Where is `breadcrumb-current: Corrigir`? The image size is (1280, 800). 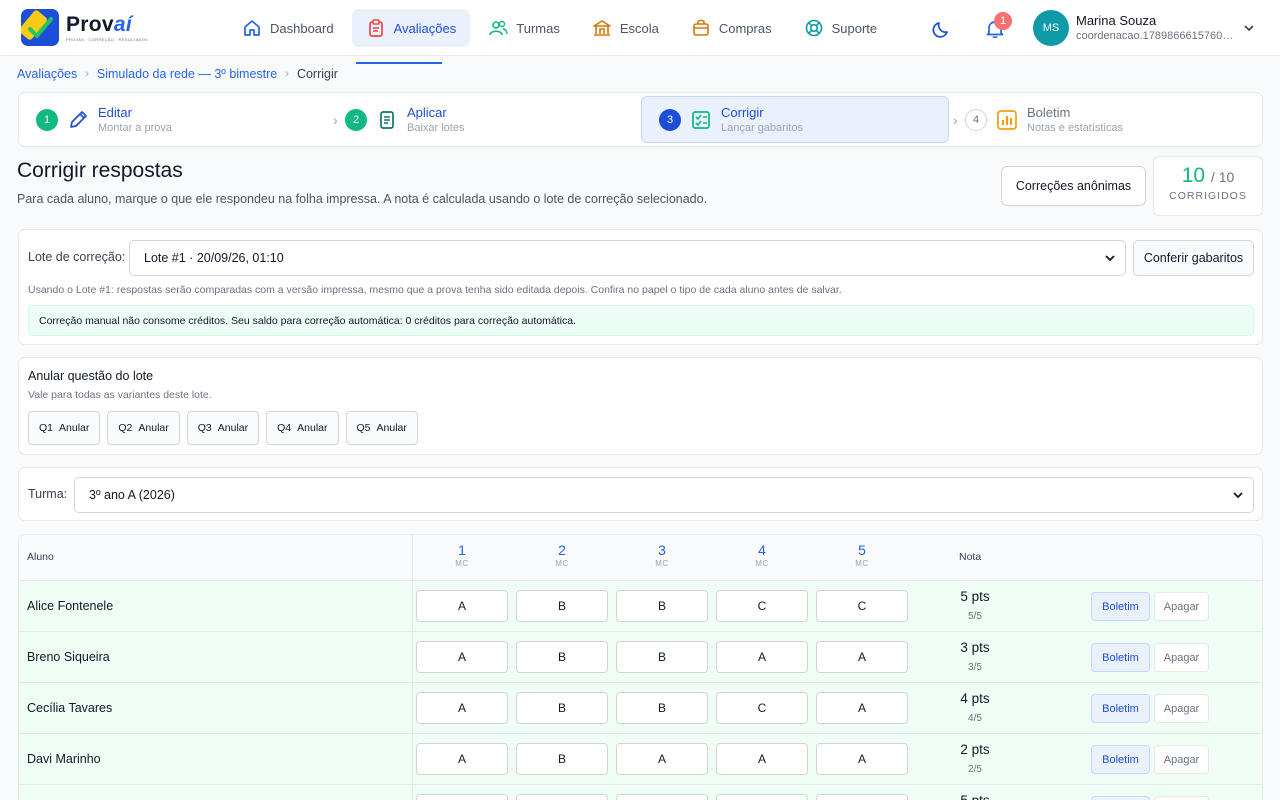 breadcrumb-current: Corrigir is located at coordinates (317, 74).